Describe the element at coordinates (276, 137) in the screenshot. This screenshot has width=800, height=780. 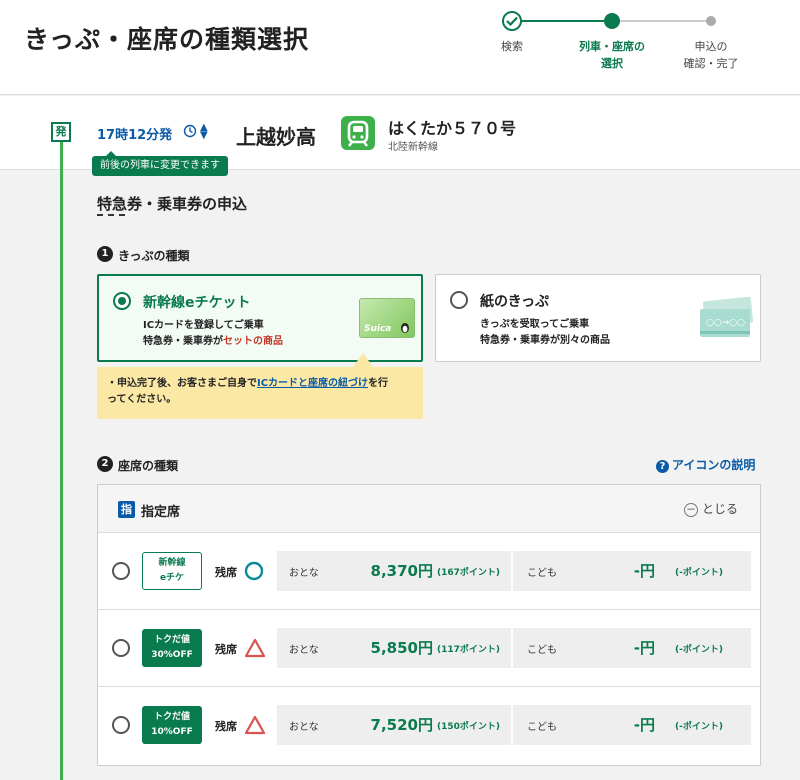
I see `station-name: 上越妙高` at that location.